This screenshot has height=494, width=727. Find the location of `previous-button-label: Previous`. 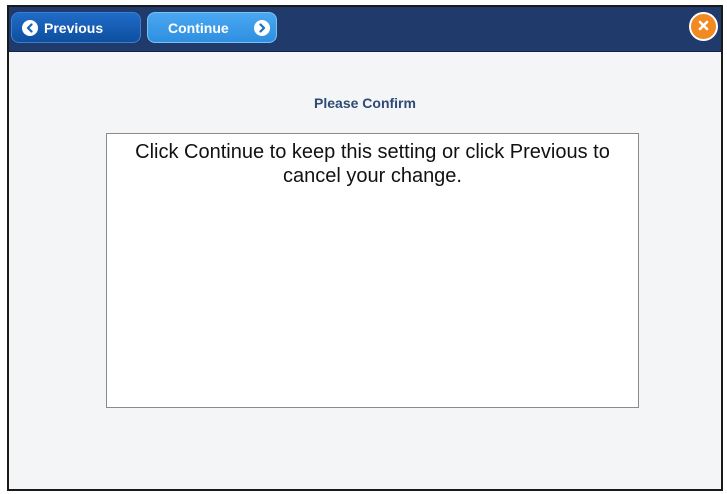

previous-button-label: Previous is located at coordinates (74, 27).